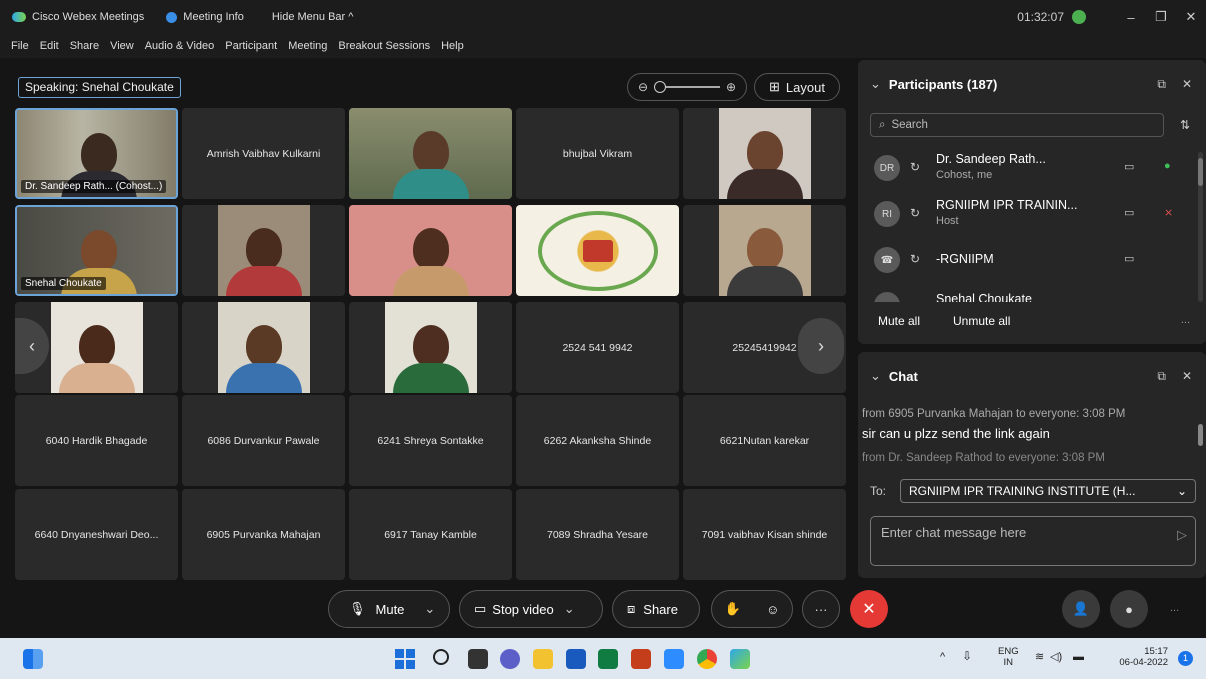 This screenshot has height=679, width=1206. Describe the element at coordinates (1168, 212) in the screenshot. I see `muted-microphone-icon: ⨯` at that location.